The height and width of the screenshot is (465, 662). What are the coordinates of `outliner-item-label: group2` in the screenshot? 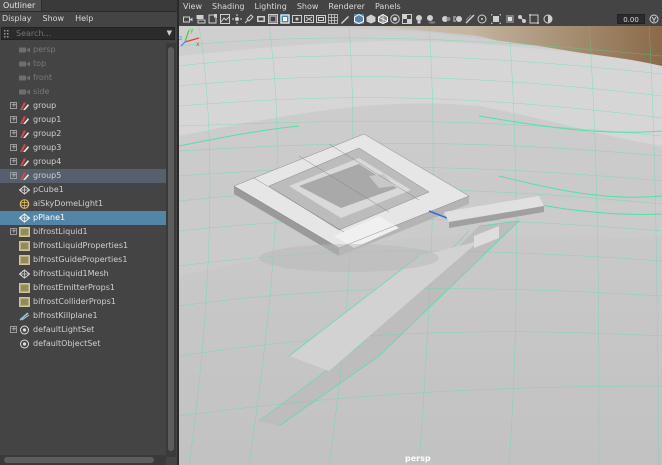 It's located at (47, 133).